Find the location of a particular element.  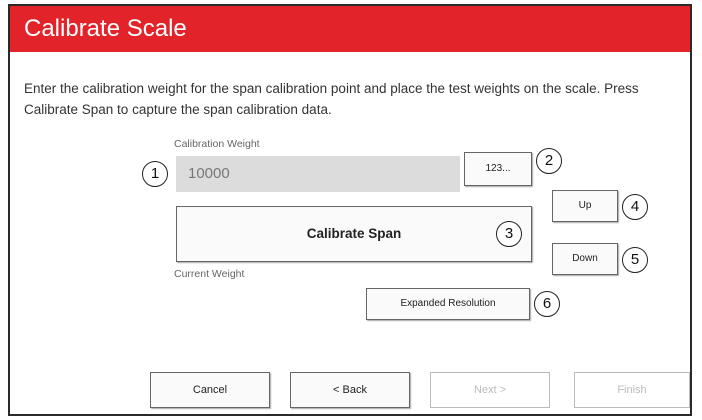

next-button: Next > is located at coordinates (490, 390).